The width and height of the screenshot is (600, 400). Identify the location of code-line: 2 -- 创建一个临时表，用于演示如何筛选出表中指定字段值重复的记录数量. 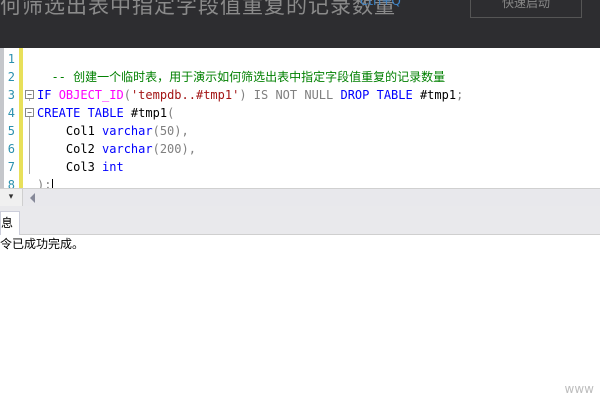
(300, 77).